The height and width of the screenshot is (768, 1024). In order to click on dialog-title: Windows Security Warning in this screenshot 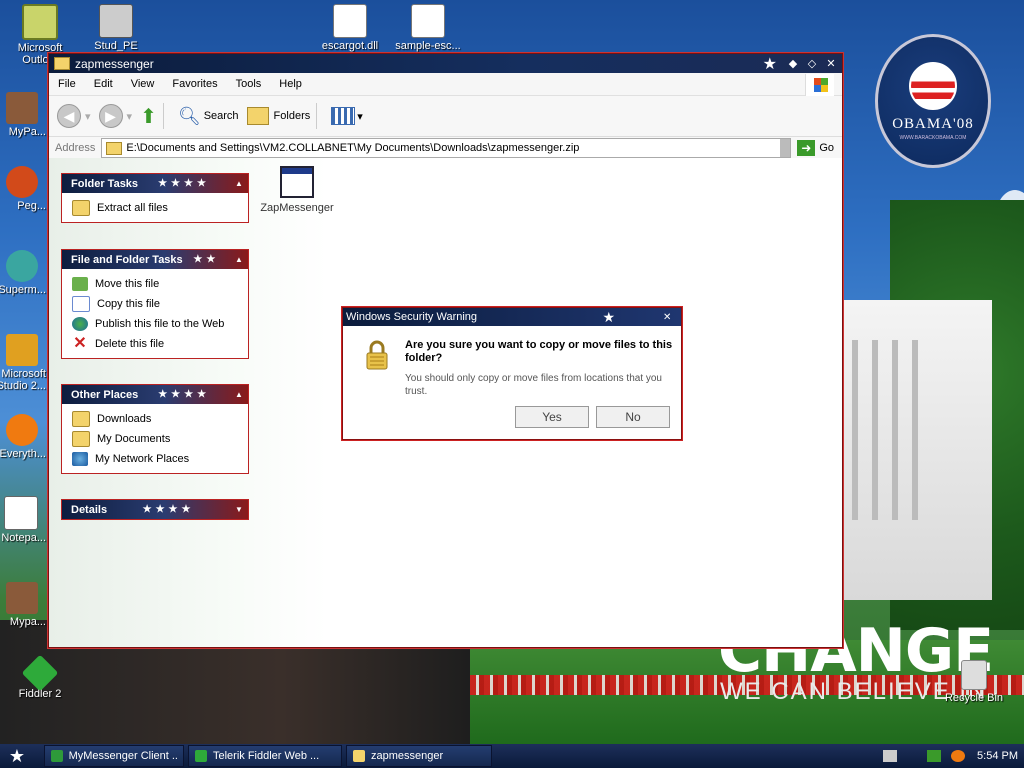, I will do `click(412, 317)`.